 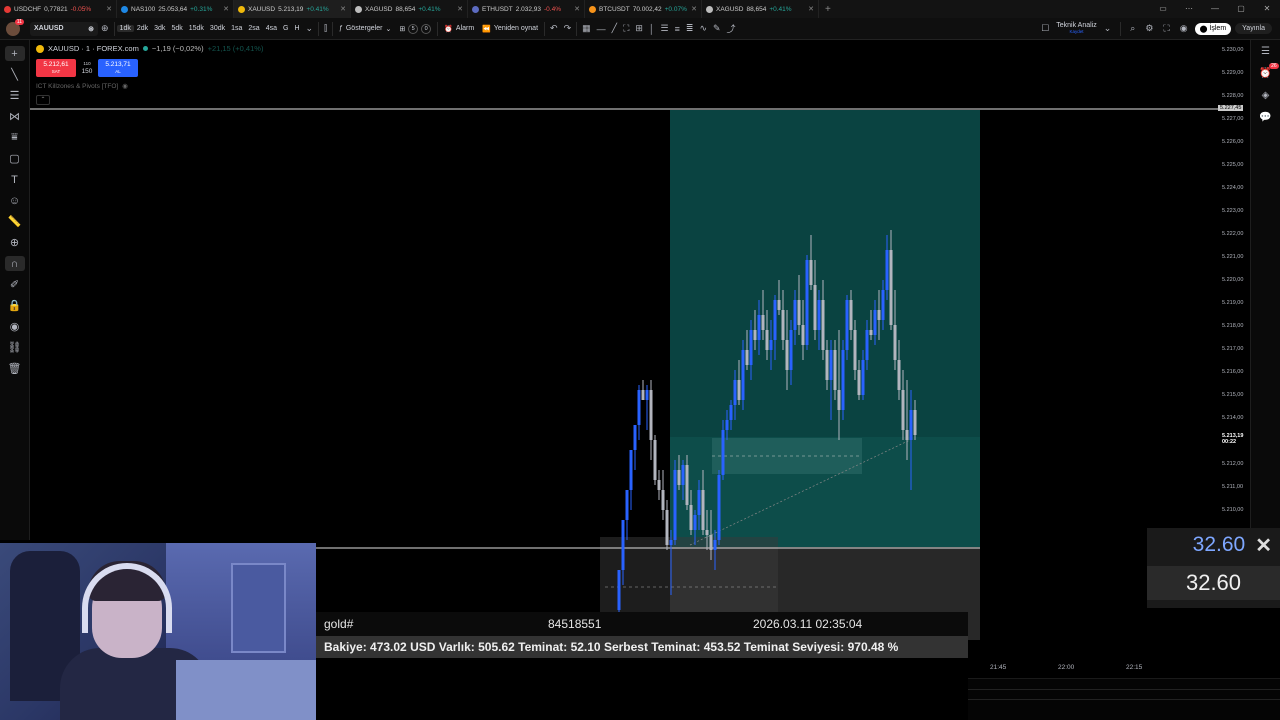 What do you see at coordinates (652, 29) in the screenshot?
I see `vertical-line-icon: │` at bounding box center [652, 29].